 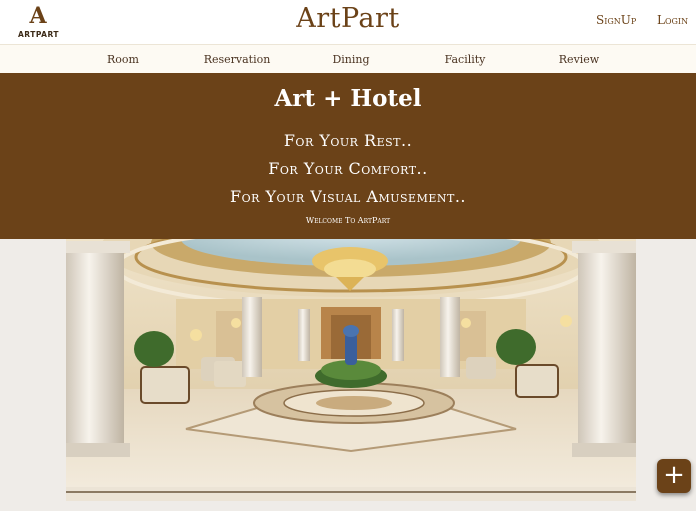 I want to click on nav-item-dining: Dining, so click(x=350, y=59).